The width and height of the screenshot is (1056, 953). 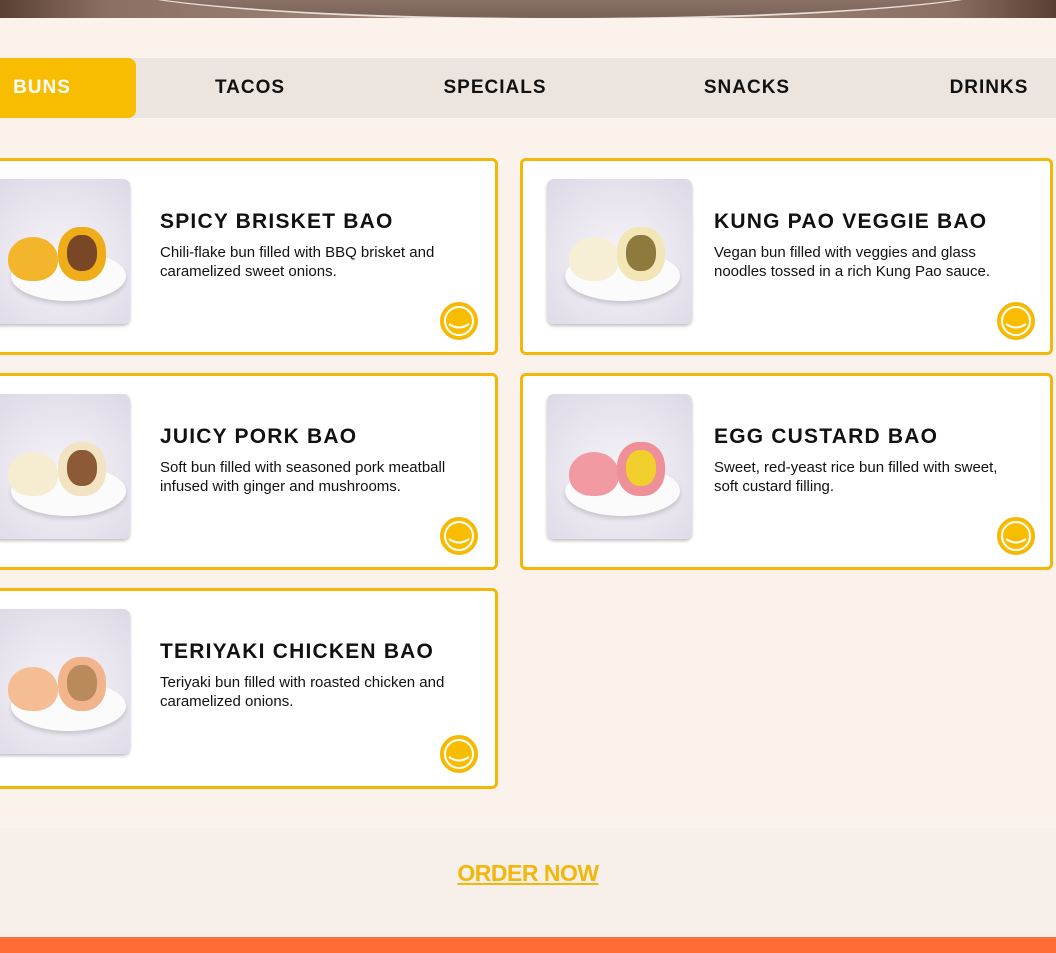 I want to click on menu-item-title: JUICY PORK BAO, so click(x=259, y=436).